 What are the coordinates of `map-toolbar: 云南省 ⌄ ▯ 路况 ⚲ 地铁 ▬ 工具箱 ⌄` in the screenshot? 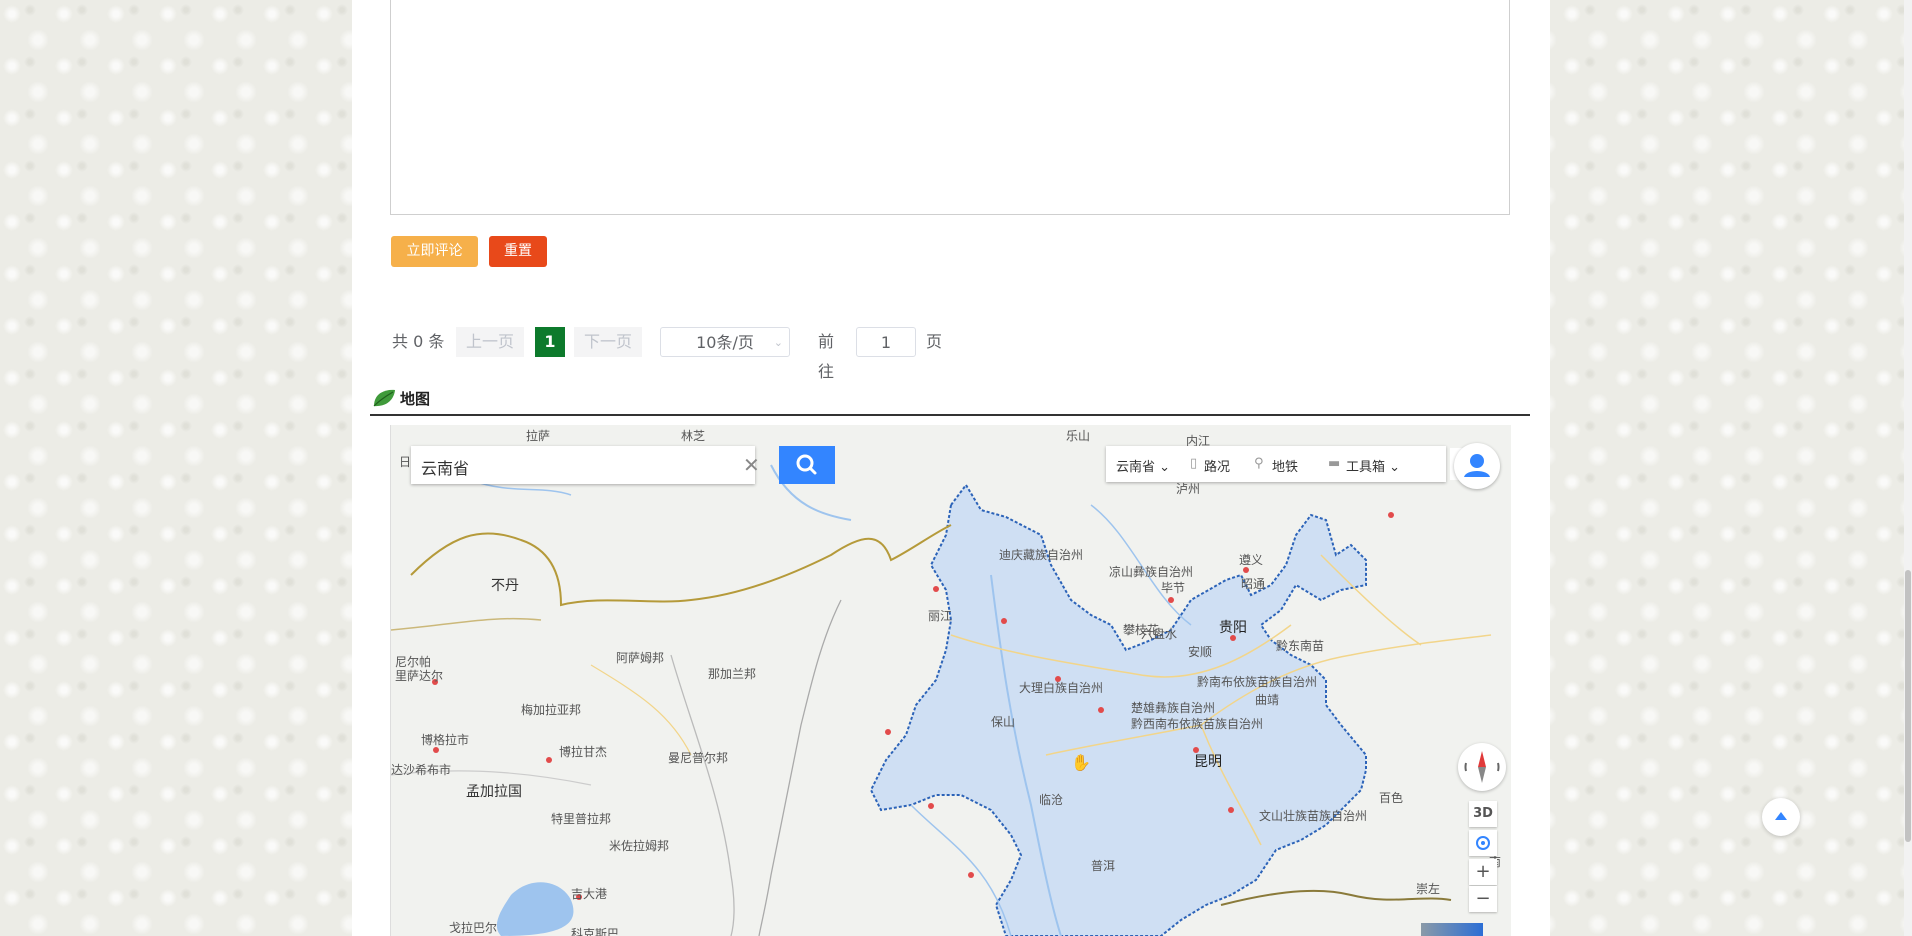 It's located at (1276, 464).